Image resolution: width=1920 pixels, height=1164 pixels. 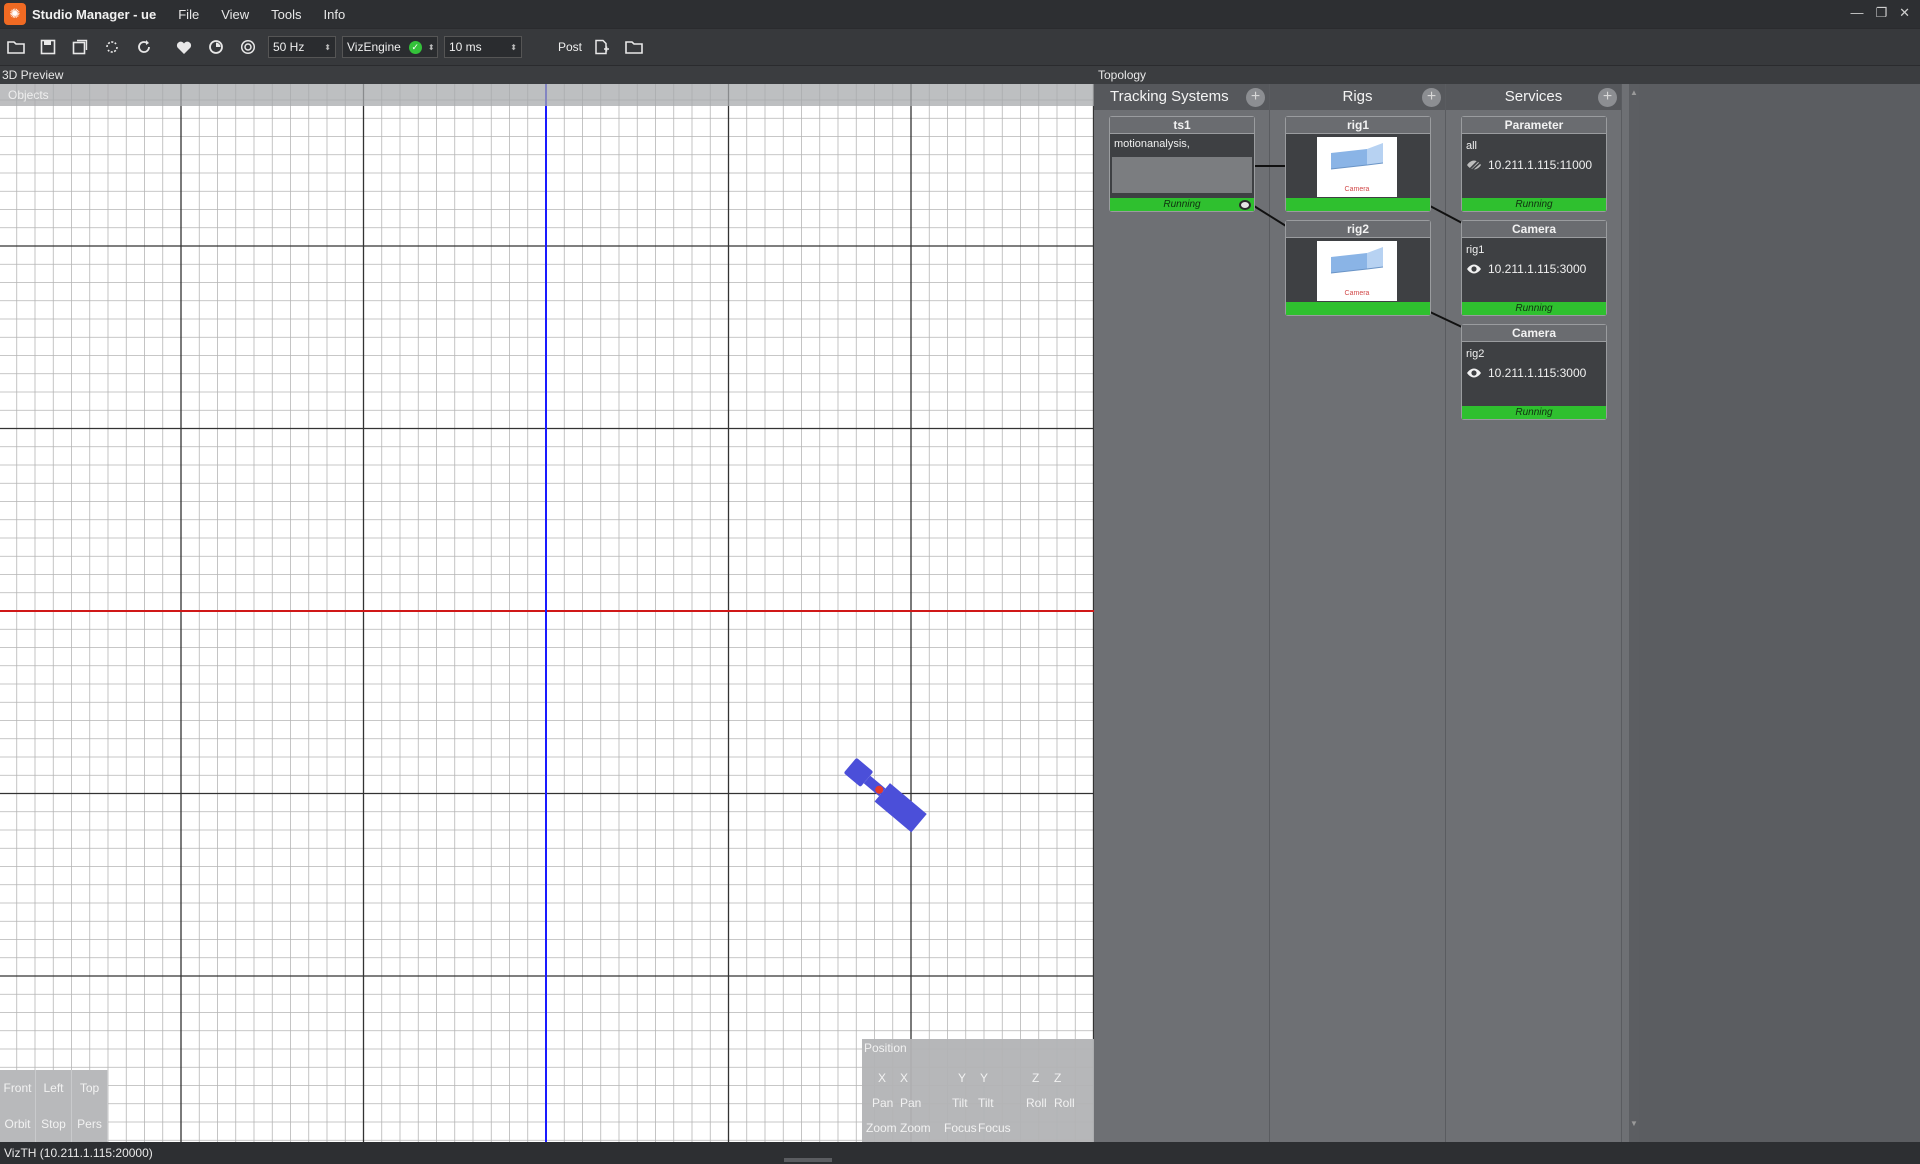 What do you see at coordinates (882, 1078) in the screenshot?
I see `pos-x-1: X` at bounding box center [882, 1078].